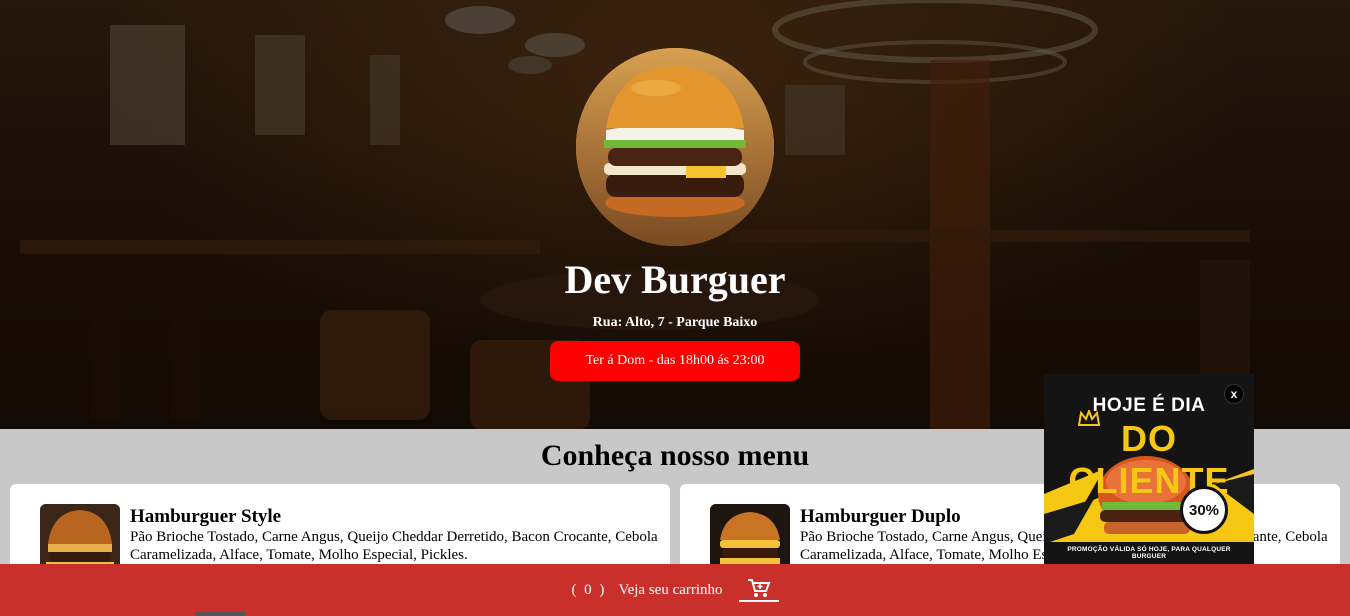 This screenshot has width=1350, height=616. Describe the element at coordinates (675, 322) in the screenshot. I see `address-text: Rua: Alto, 7 - Parque Baixo` at that location.